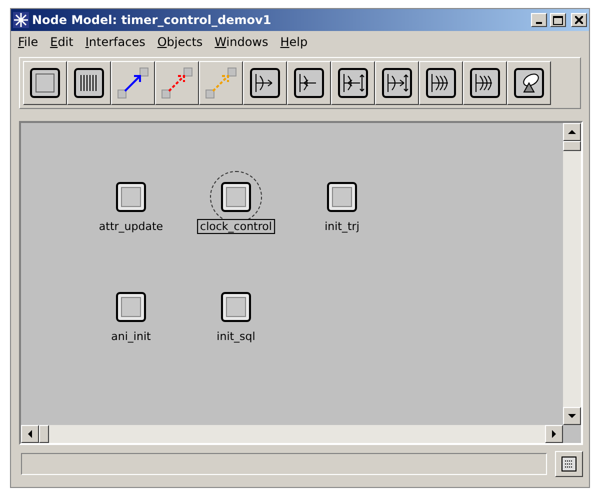  I want to click on scroll-right-button, so click(554, 434).